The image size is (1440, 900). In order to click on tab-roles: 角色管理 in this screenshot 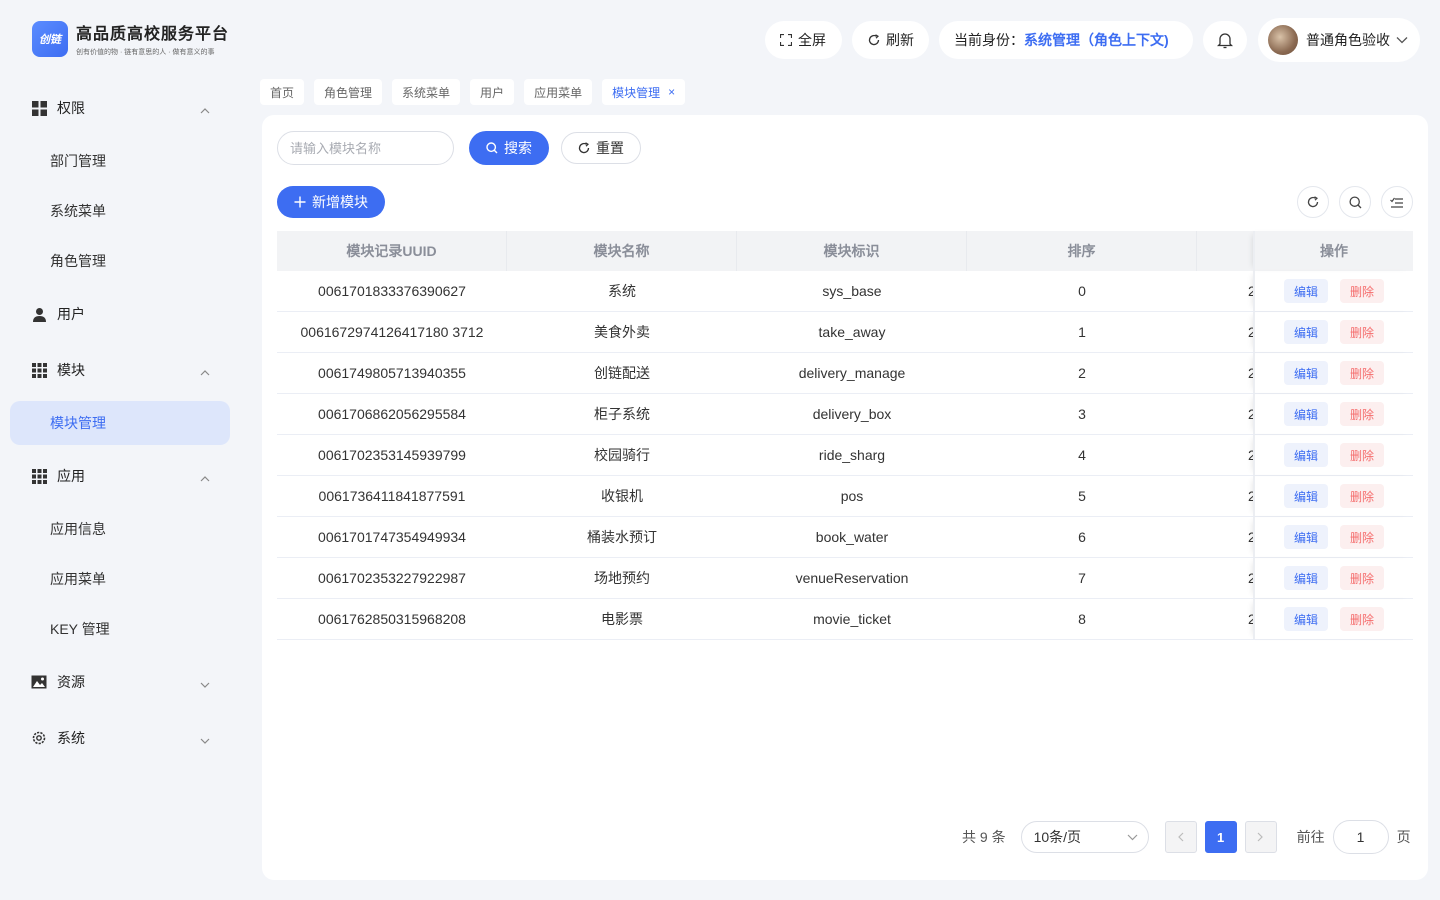, I will do `click(348, 92)`.